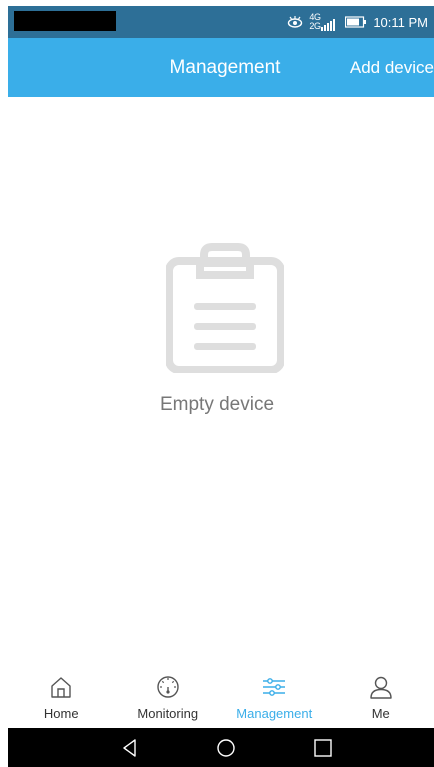 This screenshot has height=767, width=434. Describe the element at coordinates (61, 687) in the screenshot. I see `home-icon` at that location.